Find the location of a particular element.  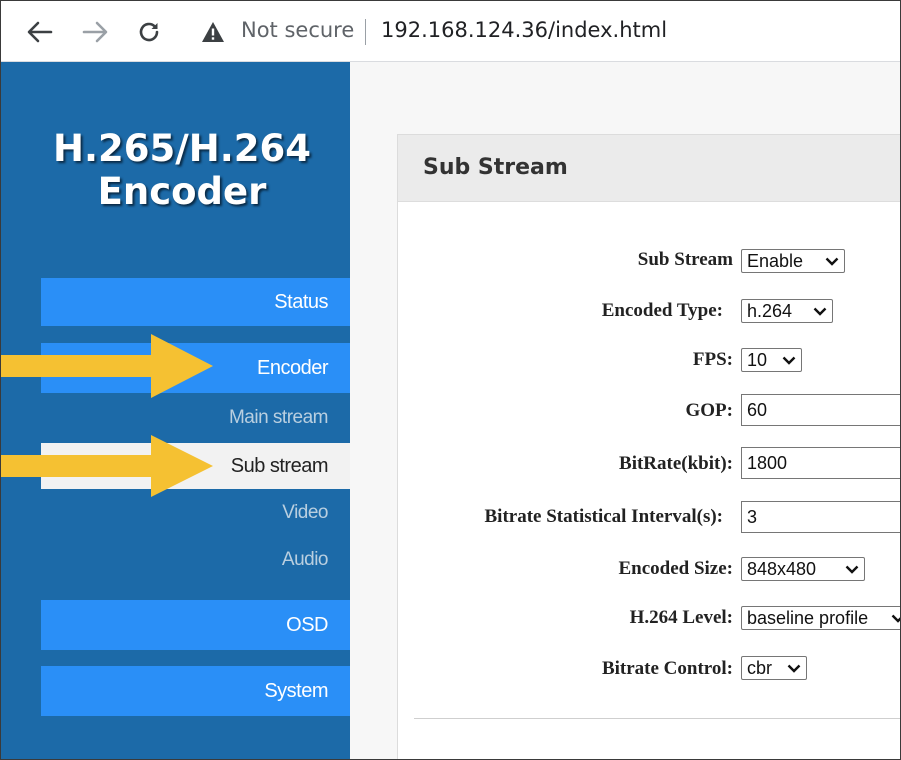

fps-label: FPS: is located at coordinates (712, 359).